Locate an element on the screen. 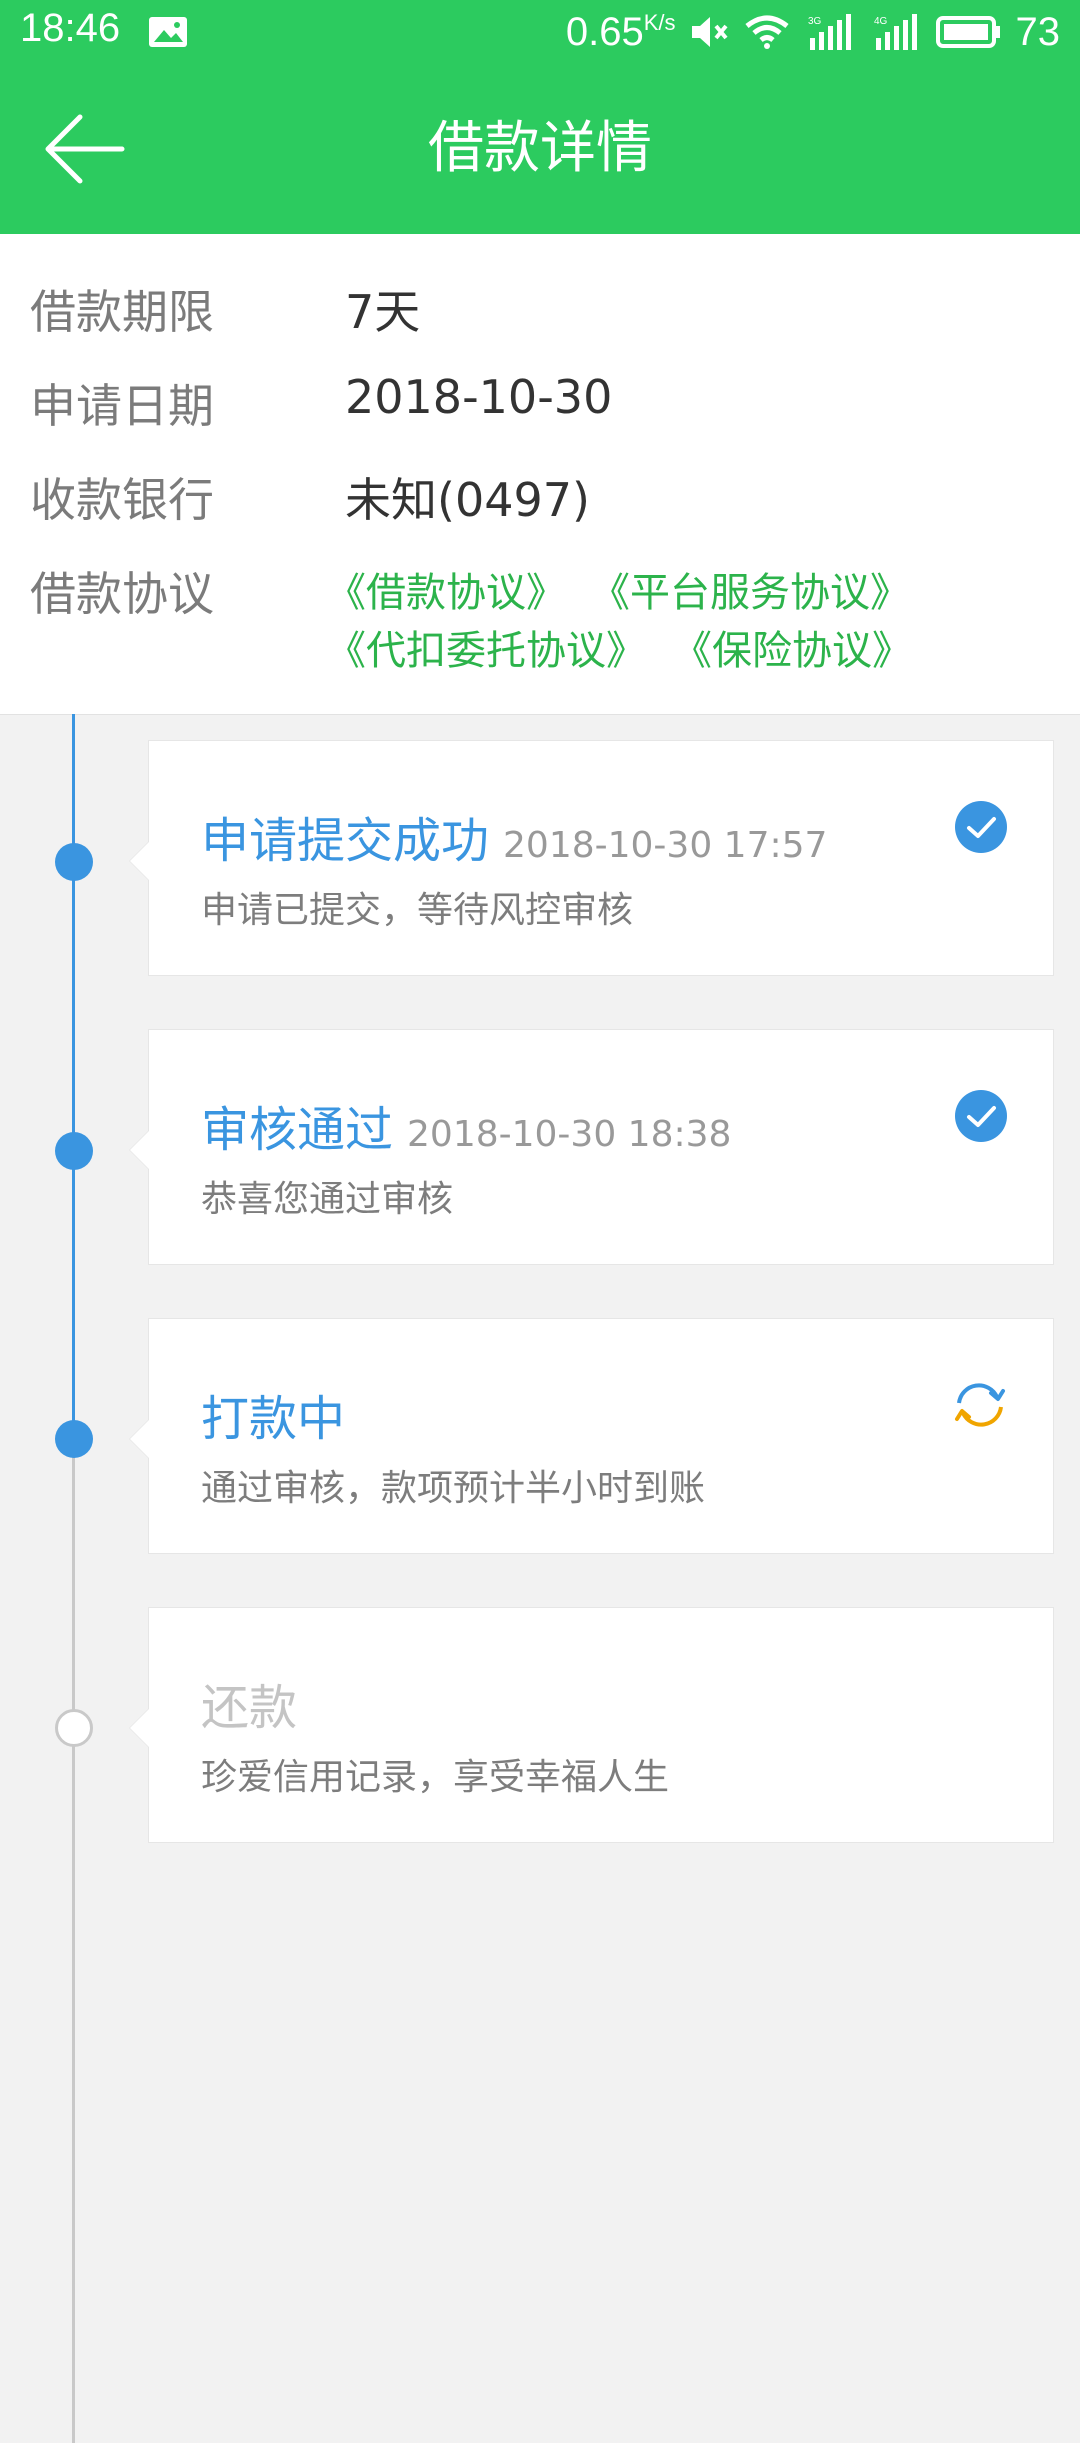 The image size is (1080, 2443). gallery-notification-icon is located at coordinates (168, 32).